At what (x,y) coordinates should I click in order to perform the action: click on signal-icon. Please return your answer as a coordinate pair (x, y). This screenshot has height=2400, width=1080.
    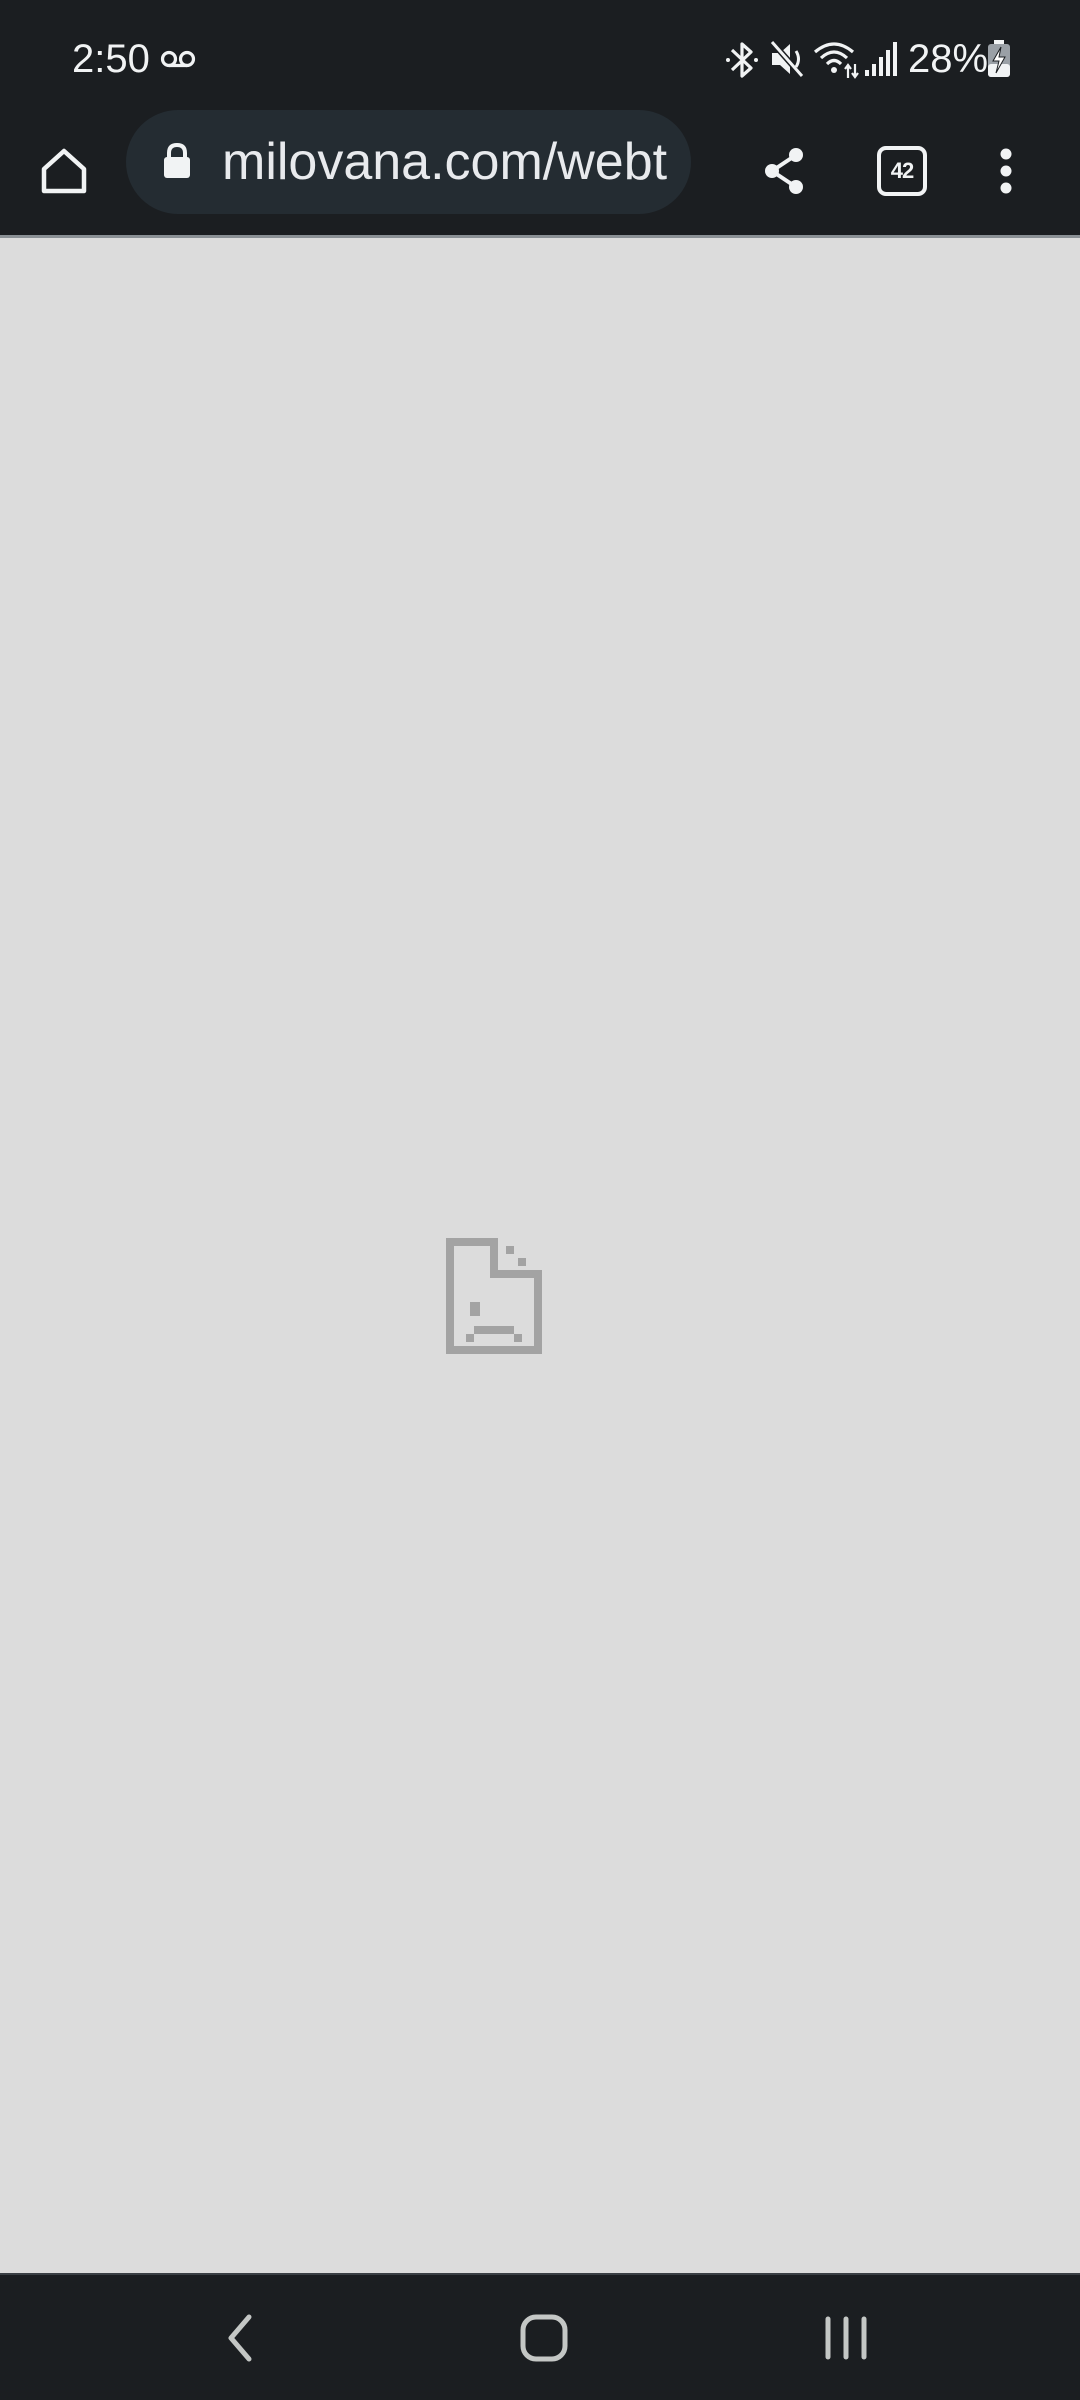
    Looking at the image, I should click on (881, 59).